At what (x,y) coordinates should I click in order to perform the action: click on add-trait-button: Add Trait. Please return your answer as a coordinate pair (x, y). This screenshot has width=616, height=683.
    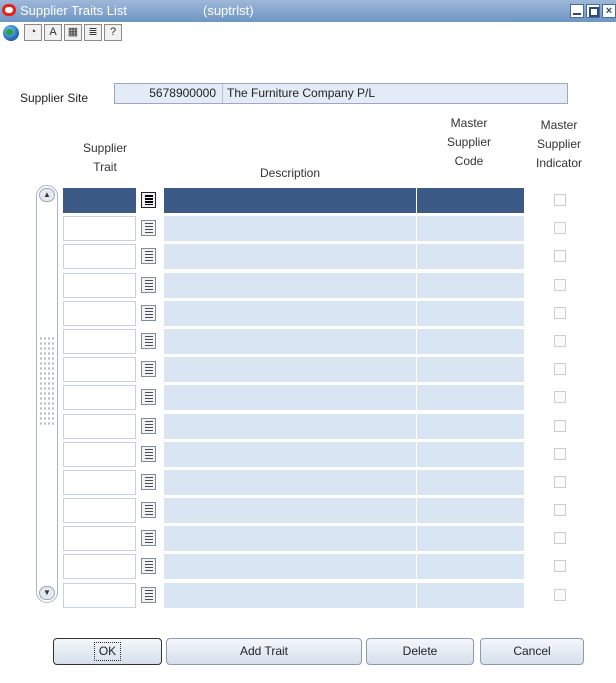
    Looking at the image, I should click on (264, 651).